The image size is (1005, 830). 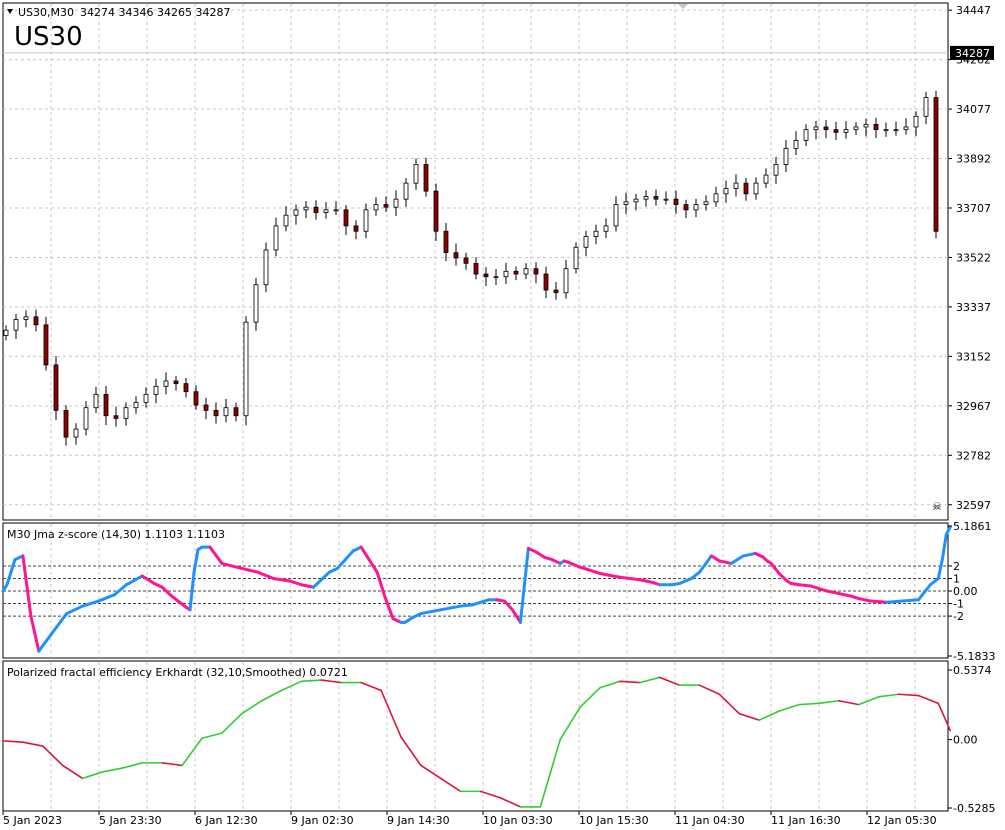 I want to click on price-tick-label: 32967, so click(x=973, y=406).